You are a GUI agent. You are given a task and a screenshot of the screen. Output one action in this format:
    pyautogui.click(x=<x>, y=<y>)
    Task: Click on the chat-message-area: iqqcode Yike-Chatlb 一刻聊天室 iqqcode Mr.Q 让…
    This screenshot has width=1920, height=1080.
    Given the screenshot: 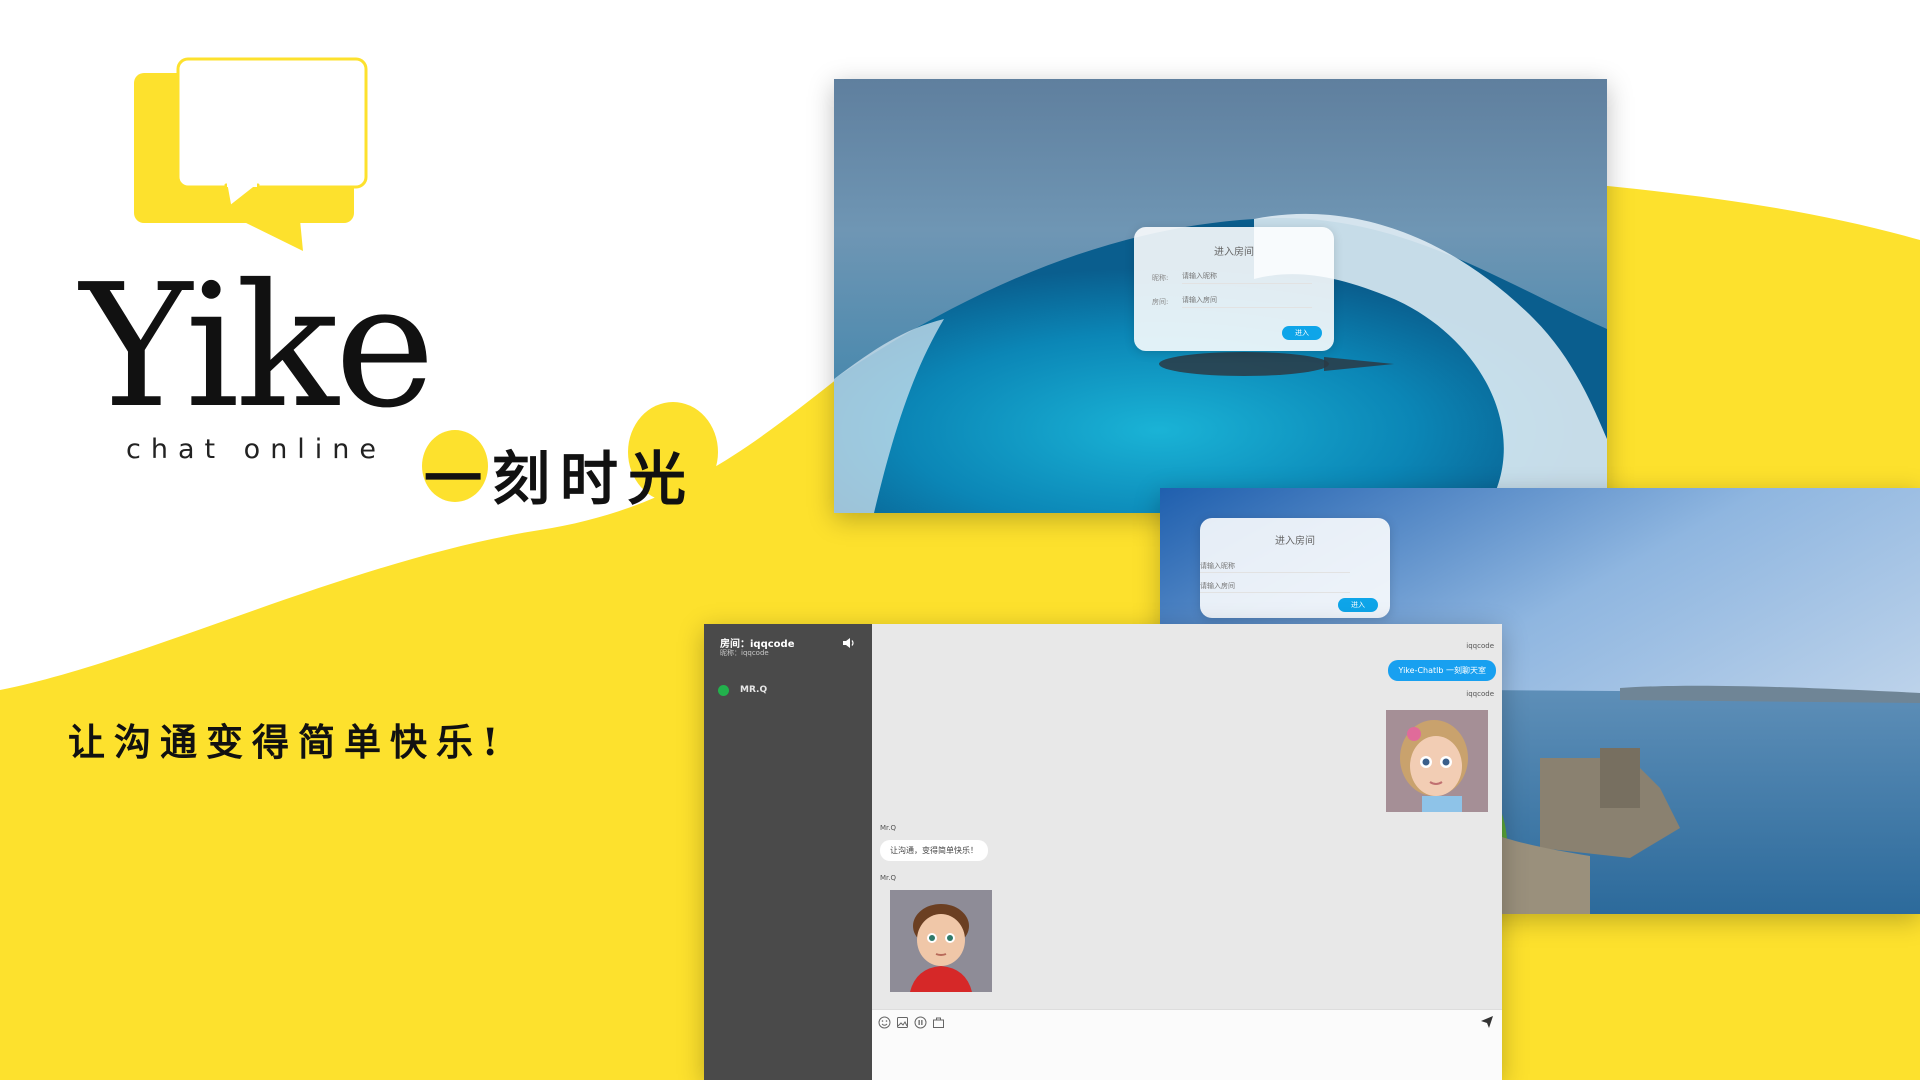 What is the action you would take?
    pyautogui.click(x=1187, y=816)
    